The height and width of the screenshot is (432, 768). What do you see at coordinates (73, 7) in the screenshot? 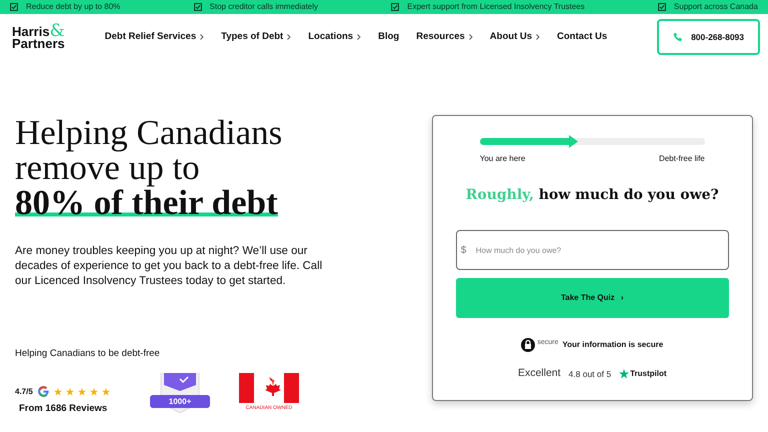
I see `top-bar-text: Reduce debt by up to 80%` at bounding box center [73, 7].